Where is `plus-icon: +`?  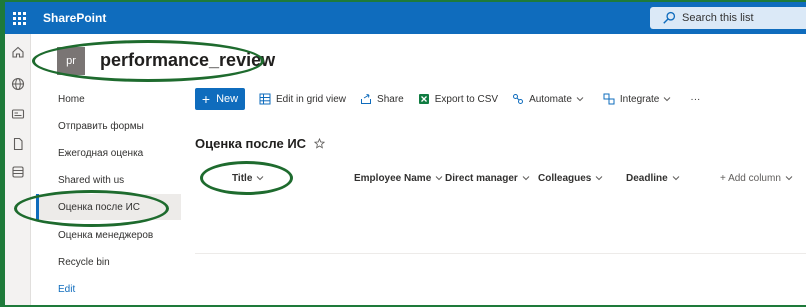 plus-icon: + is located at coordinates (206, 99).